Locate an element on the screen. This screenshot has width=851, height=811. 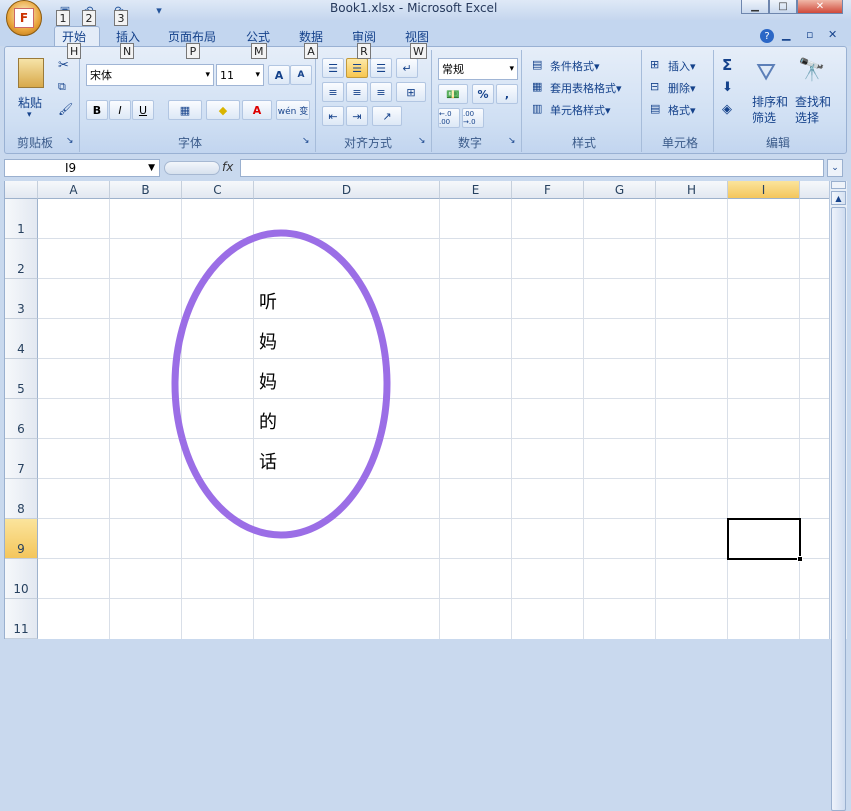
wb-close-button: ✕ is located at coordinates (832, 34).